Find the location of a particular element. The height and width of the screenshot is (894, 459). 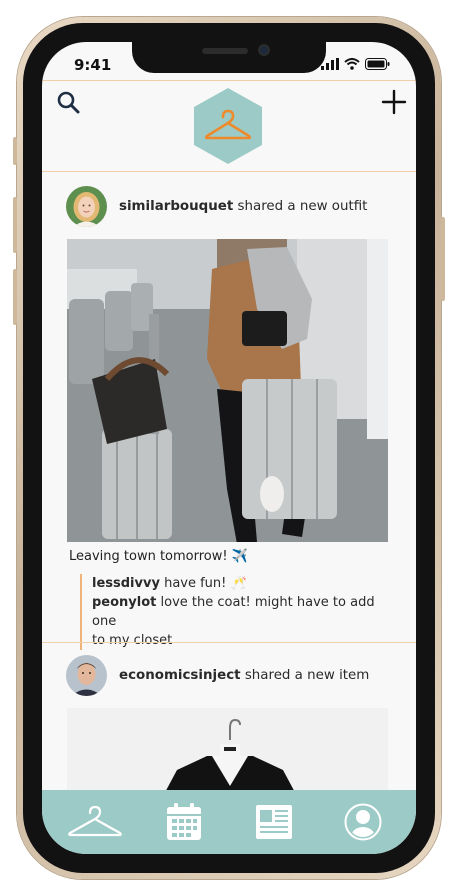

post-header: economicsinject shared a new item is located at coordinates (226, 675).